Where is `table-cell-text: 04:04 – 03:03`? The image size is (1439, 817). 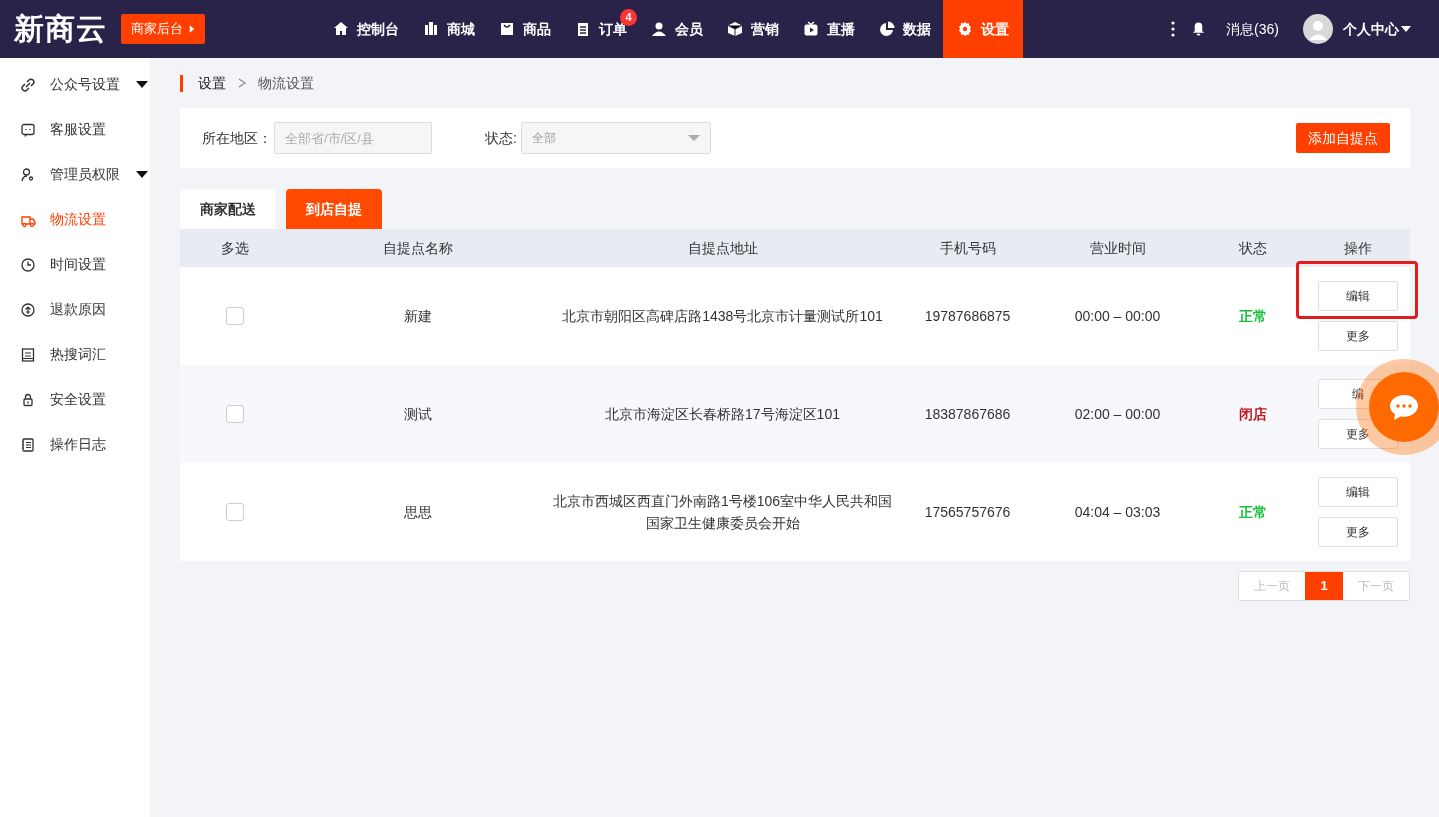
table-cell-text: 04:04 – 03:03 is located at coordinates (1117, 512).